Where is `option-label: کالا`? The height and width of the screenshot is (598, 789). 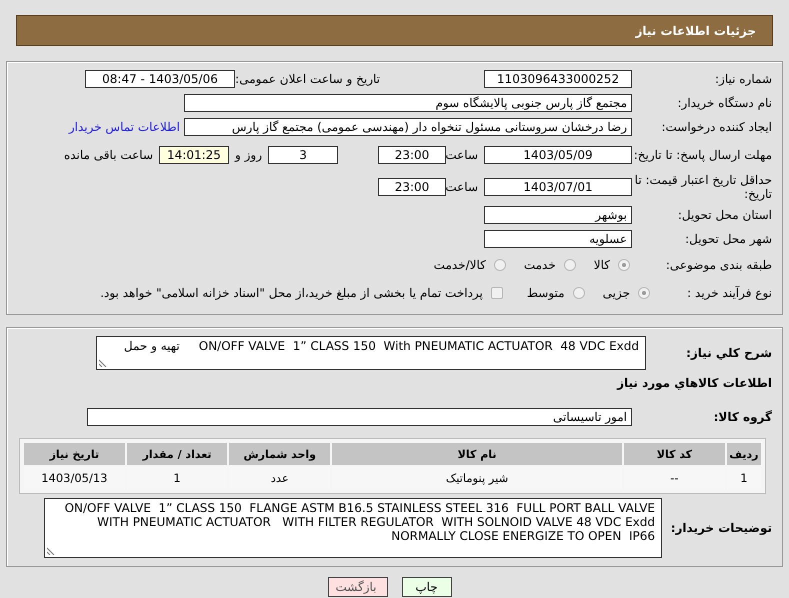 option-label: کالا is located at coordinates (602, 265).